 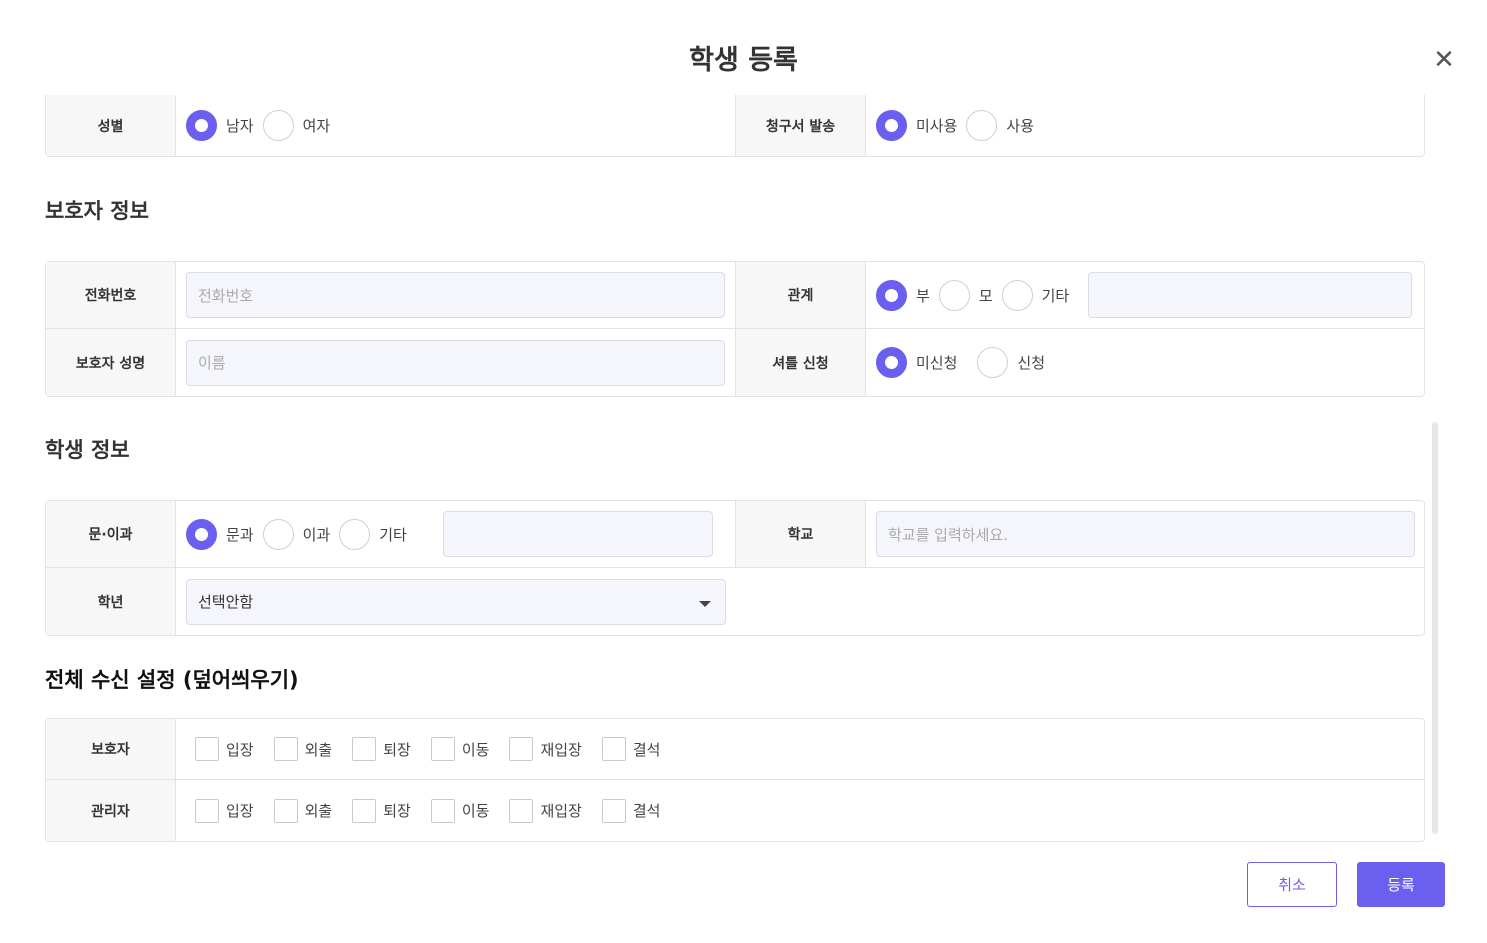 I want to click on track-other-input, so click(x=577, y=534).